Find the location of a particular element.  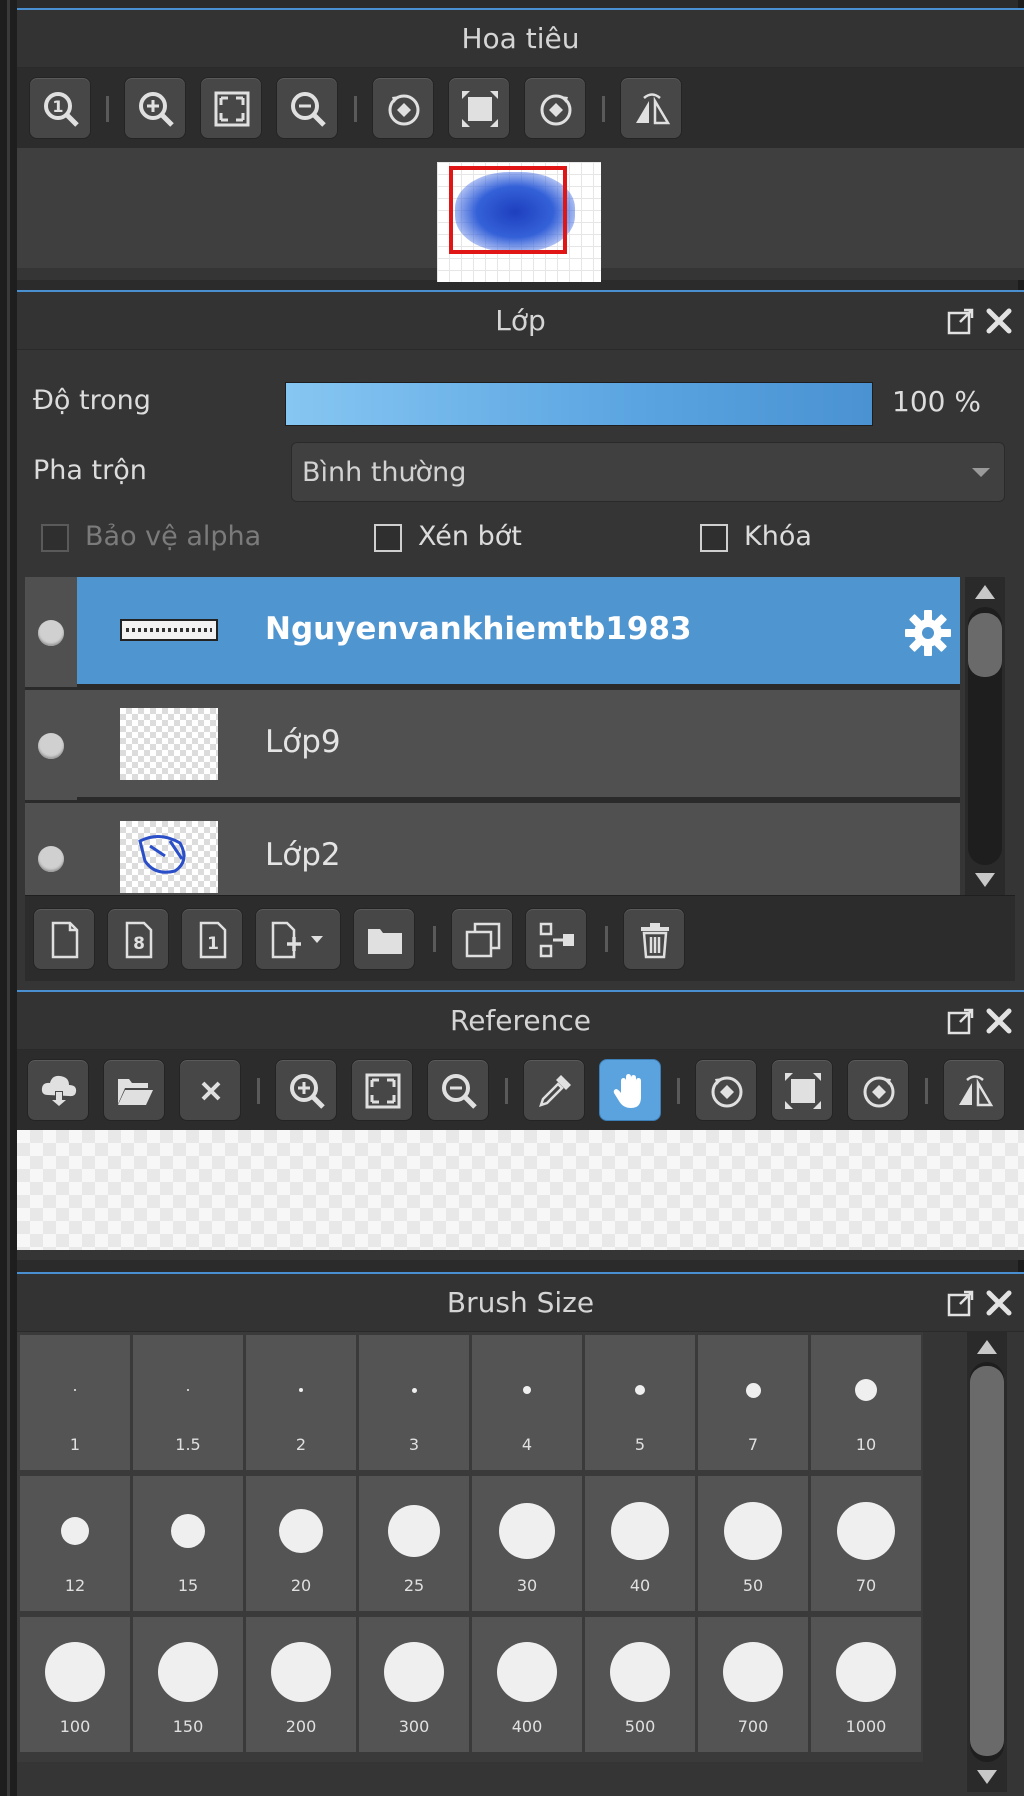

brush-size-cell: 100 is located at coordinates (75, 1684).